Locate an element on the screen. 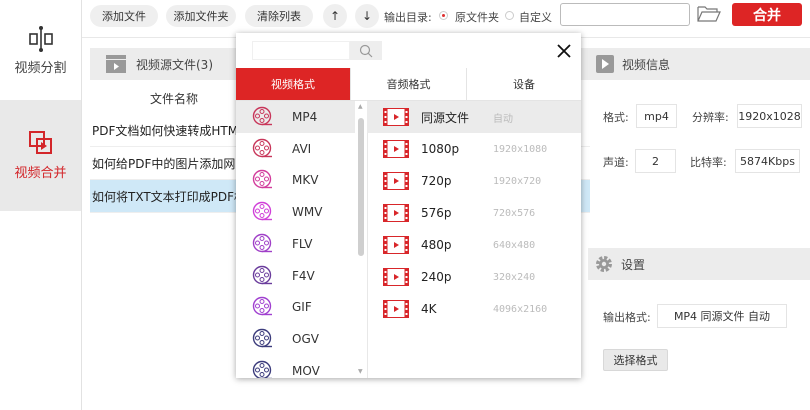 Image resolution: width=810 pixels, height=410 pixels. file-name: 如何给PDF中的图片添加网页 is located at coordinates (170, 163).